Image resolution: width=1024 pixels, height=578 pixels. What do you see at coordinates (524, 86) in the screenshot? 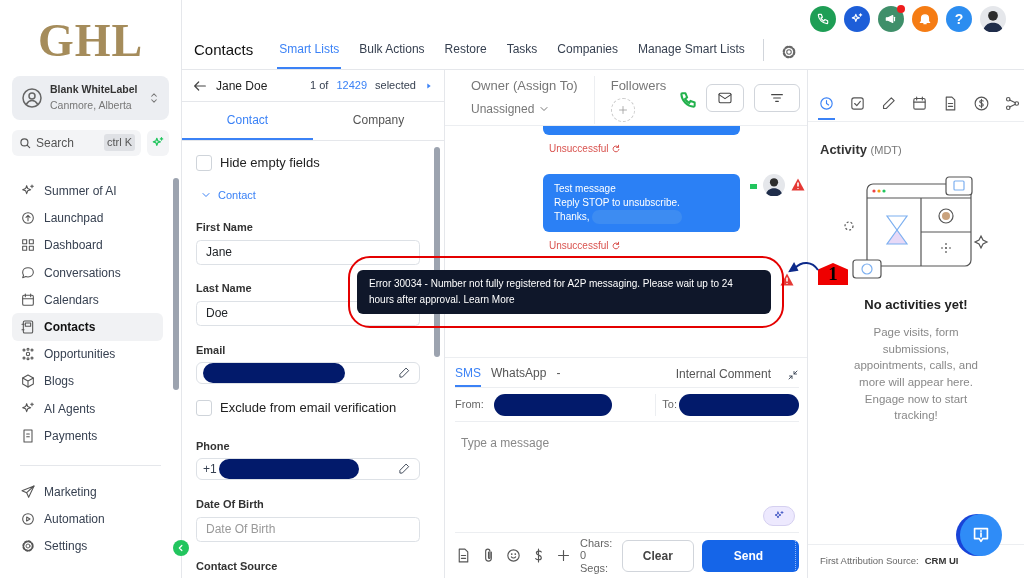
I see `owner-label: Owner (Assign To)` at bounding box center [524, 86].